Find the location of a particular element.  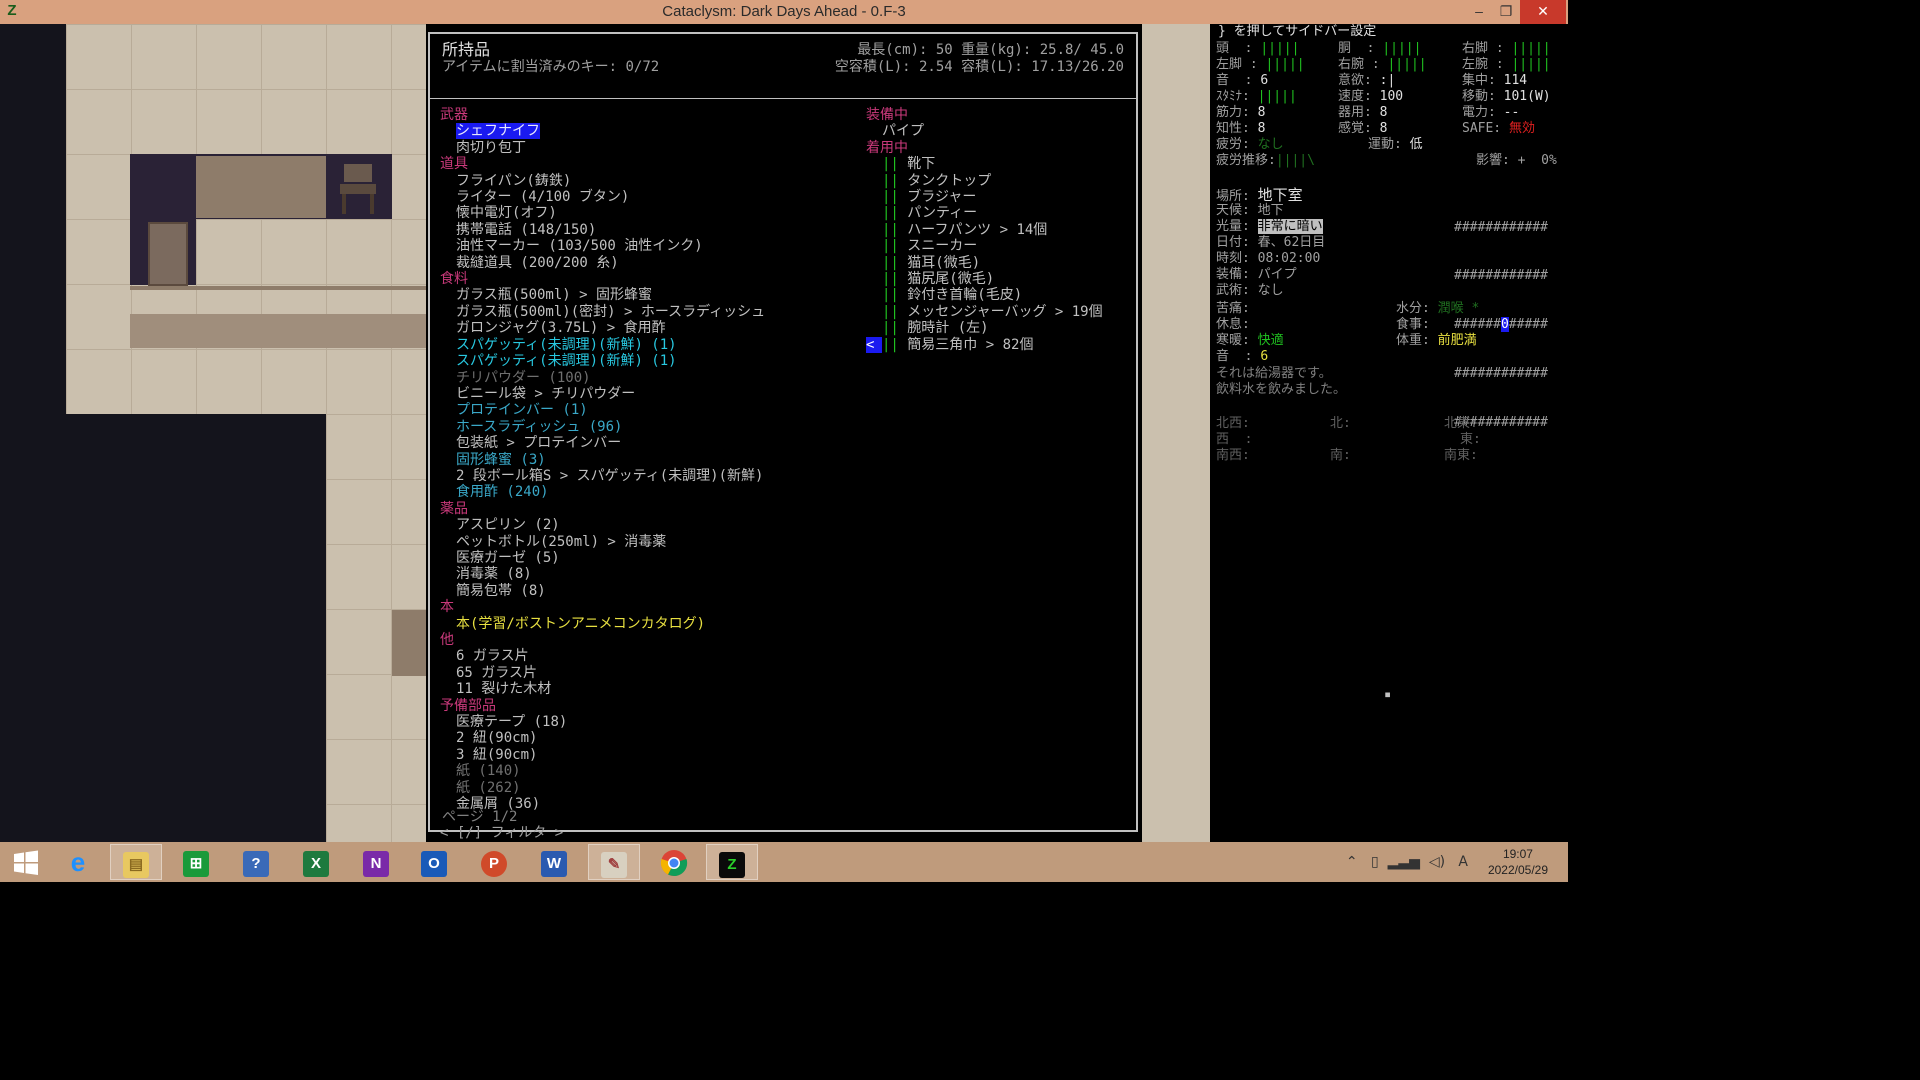

inventory-item: 3 紐(90cm) is located at coordinates (655, 755).